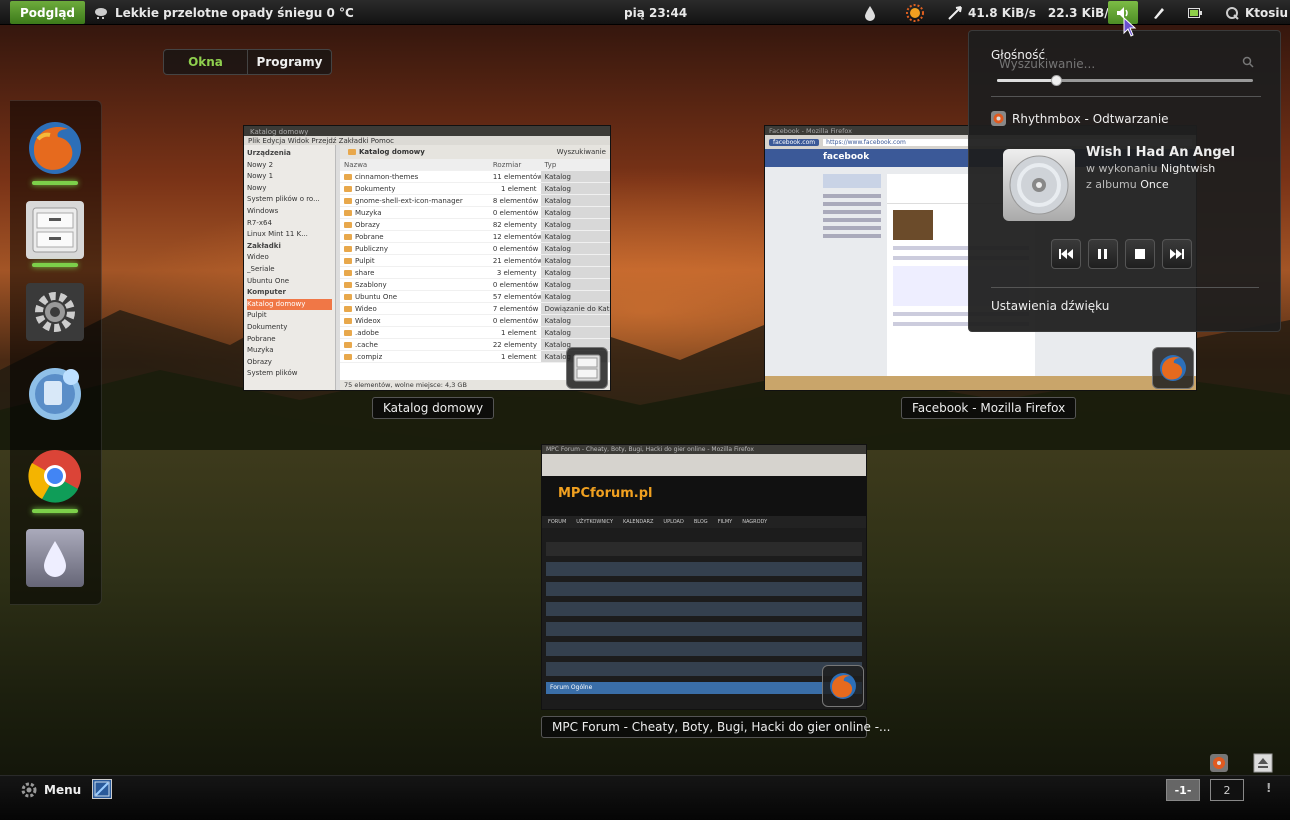 The image size is (1290, 820). I want to click on sidebar-item: Nowy 1, so click(289, 177).